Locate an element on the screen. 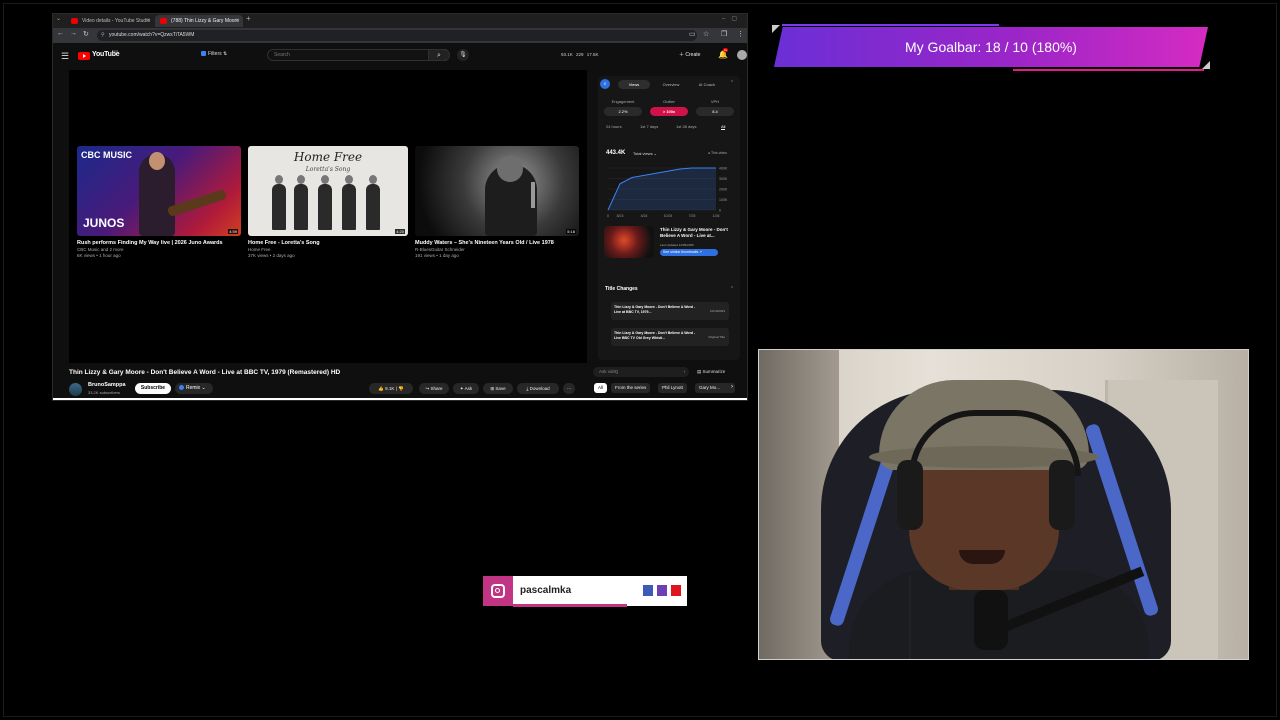 Image resolution: width=1280 pixels, height=720 pixels. like-dislike-button: 👍 9.1K | 👎 is located at coordinates (391, 388).